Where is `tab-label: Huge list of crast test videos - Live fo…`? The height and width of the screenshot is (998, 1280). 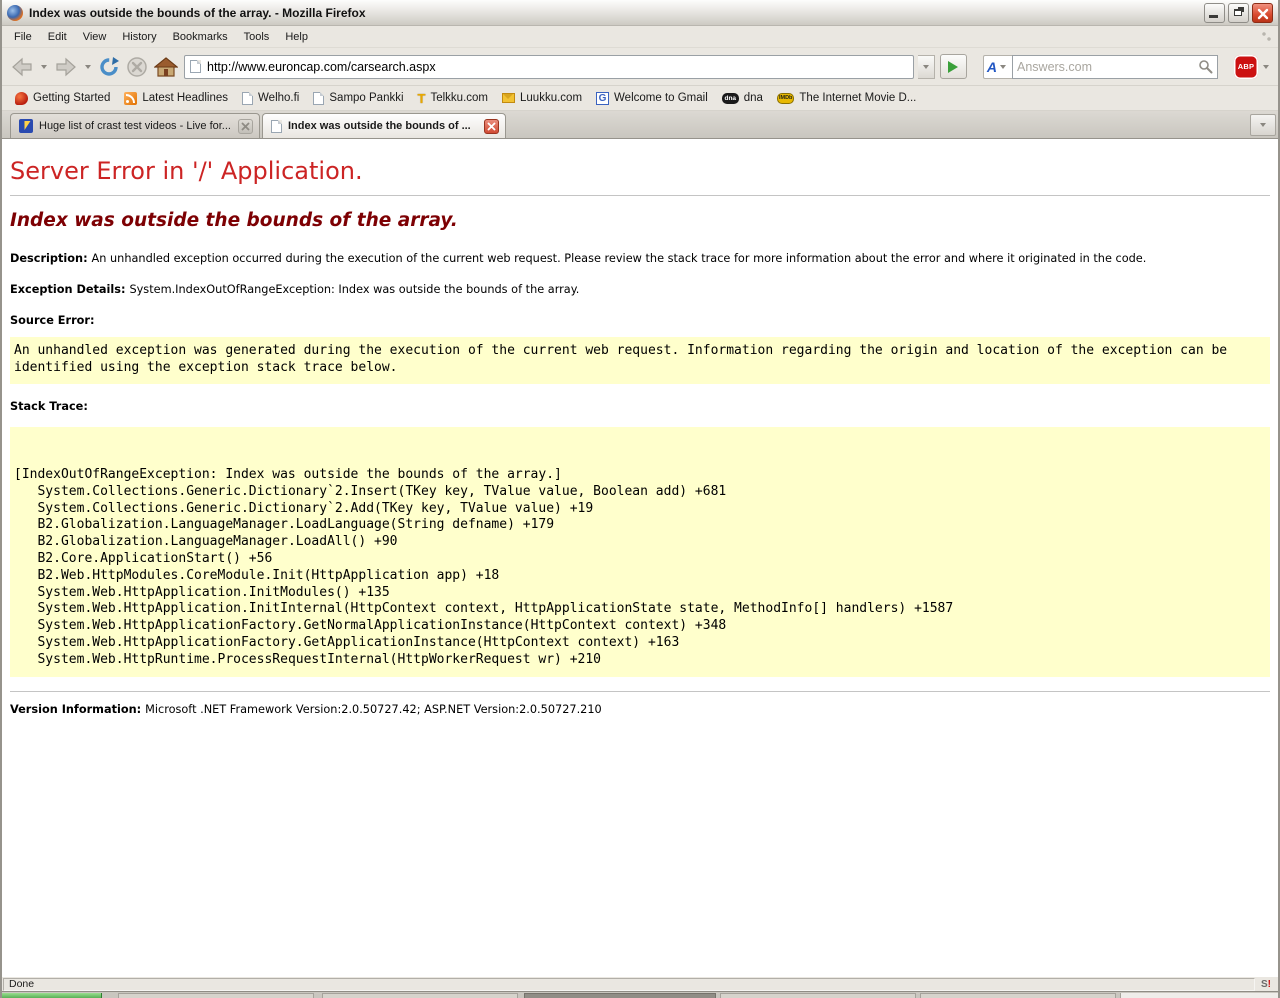
tab-label: Huge list of crast test videos - Live fo… is located at coordinates (135, 126).